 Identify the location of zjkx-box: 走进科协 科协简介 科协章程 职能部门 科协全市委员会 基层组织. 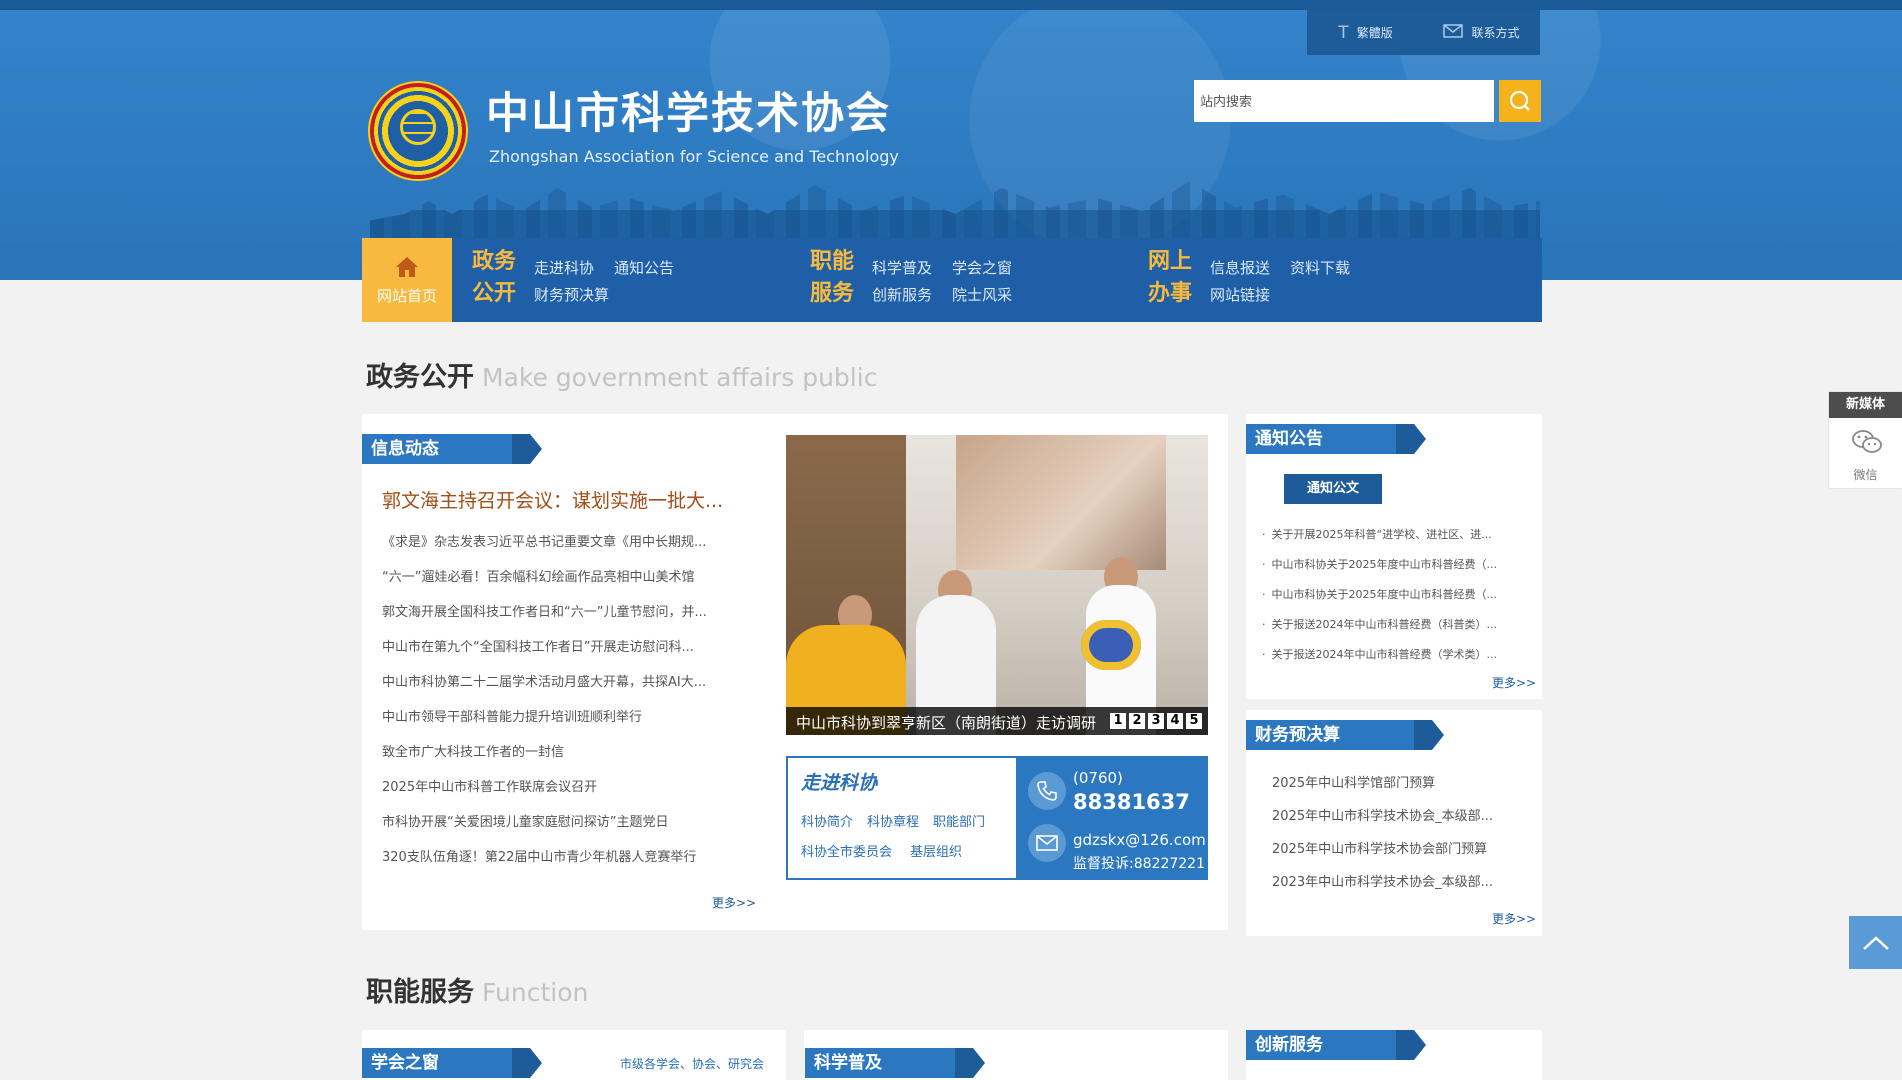
(902, 818).